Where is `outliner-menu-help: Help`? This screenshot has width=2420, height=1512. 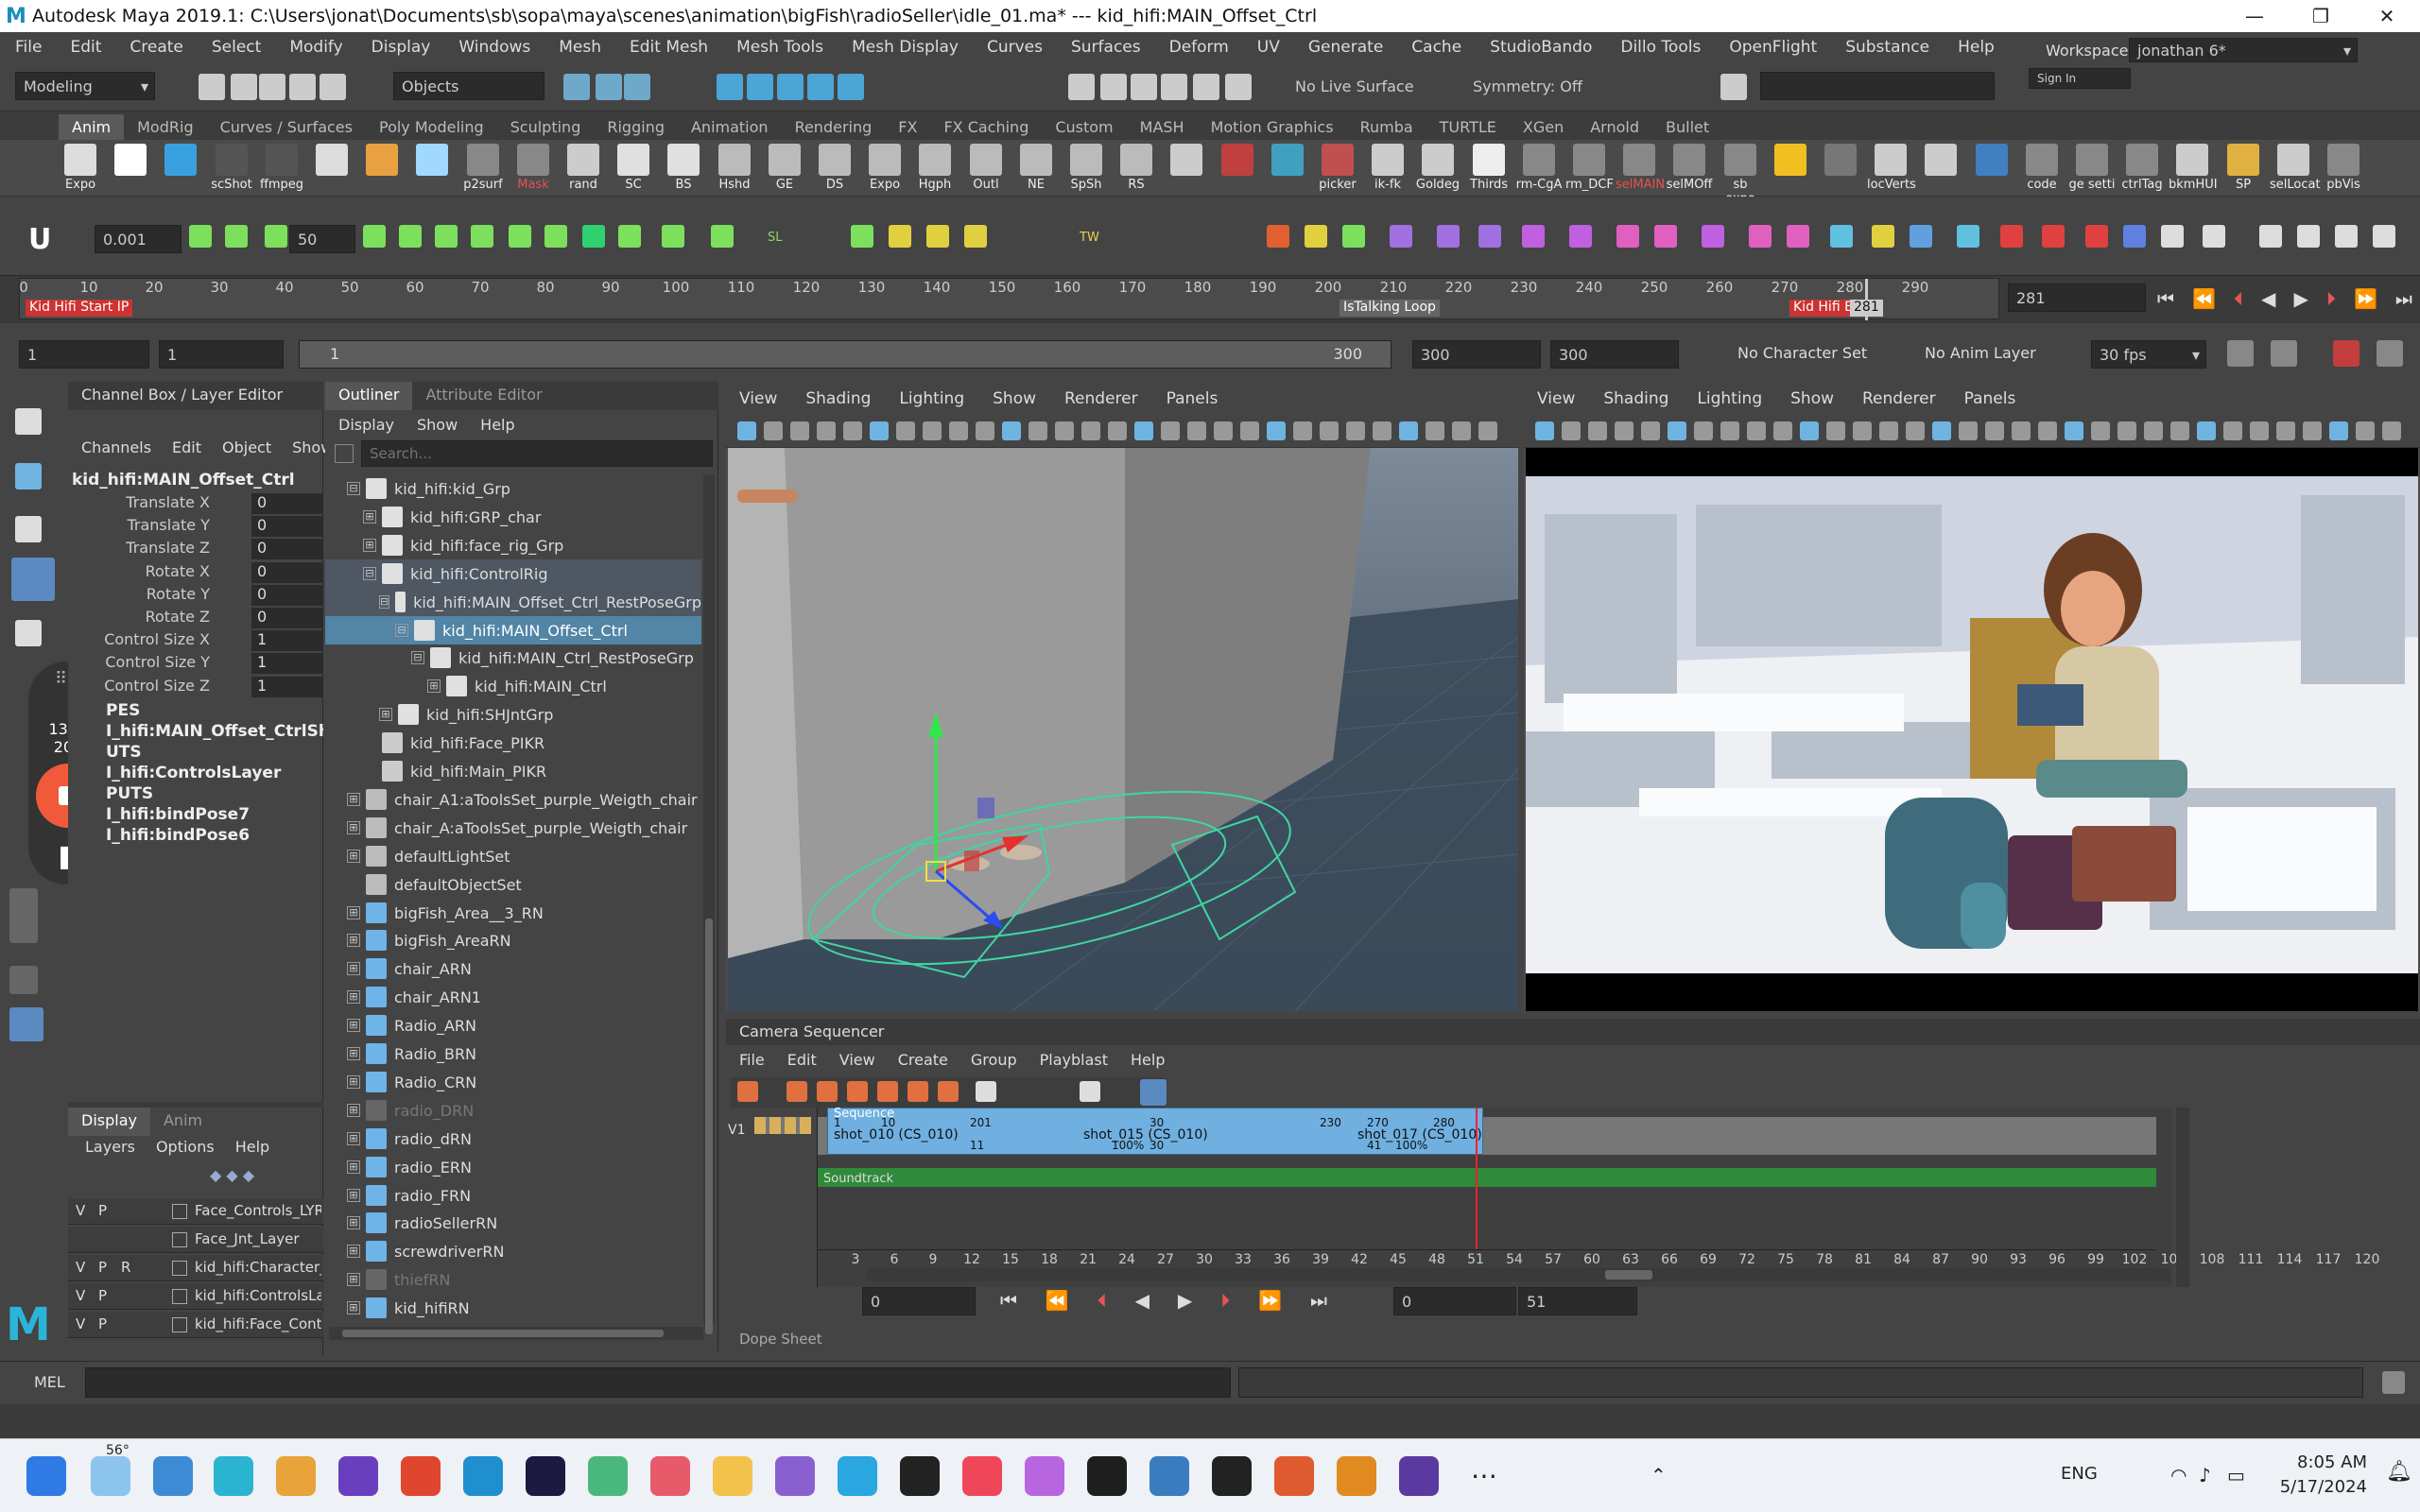
outliner-menu-help: Help is located at coordinates (497, 425).